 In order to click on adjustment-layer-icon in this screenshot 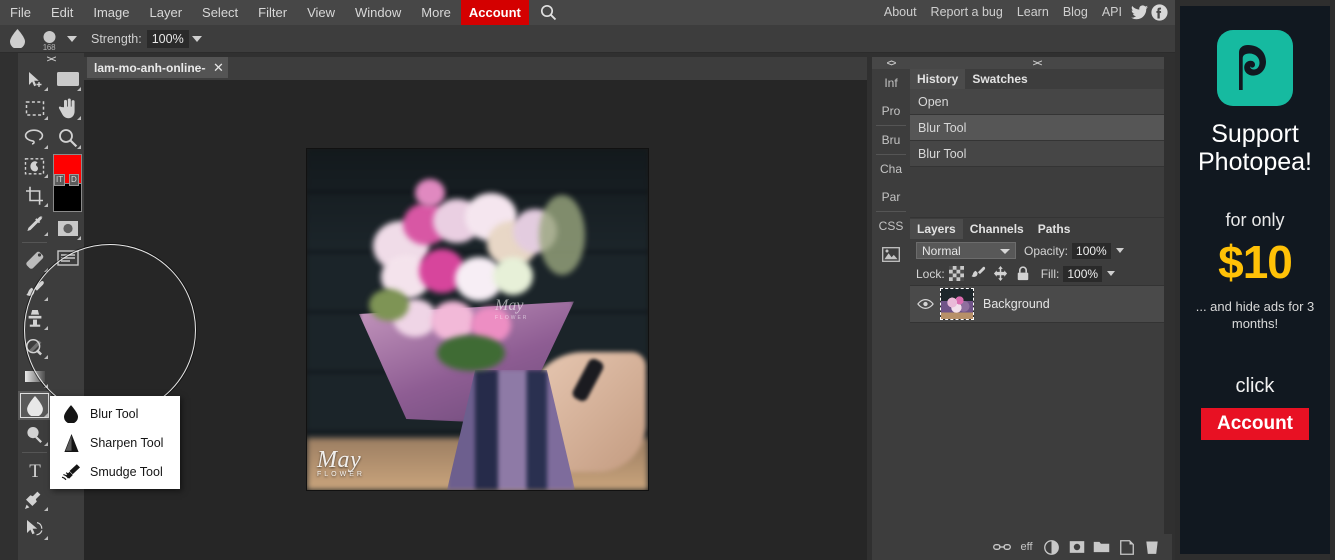, I will do `click(1051, 547)`.